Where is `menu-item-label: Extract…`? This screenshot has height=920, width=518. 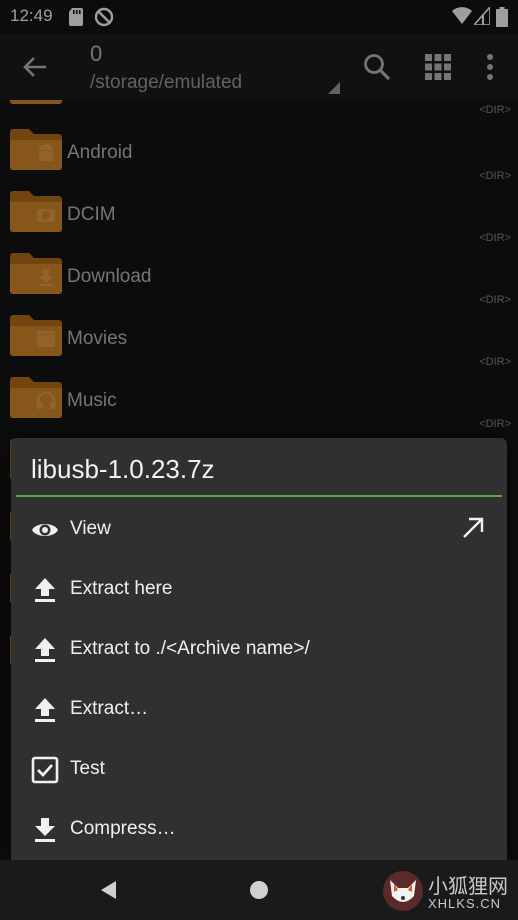
menu-item-label: Extract… is located at coordinates (109, 708).